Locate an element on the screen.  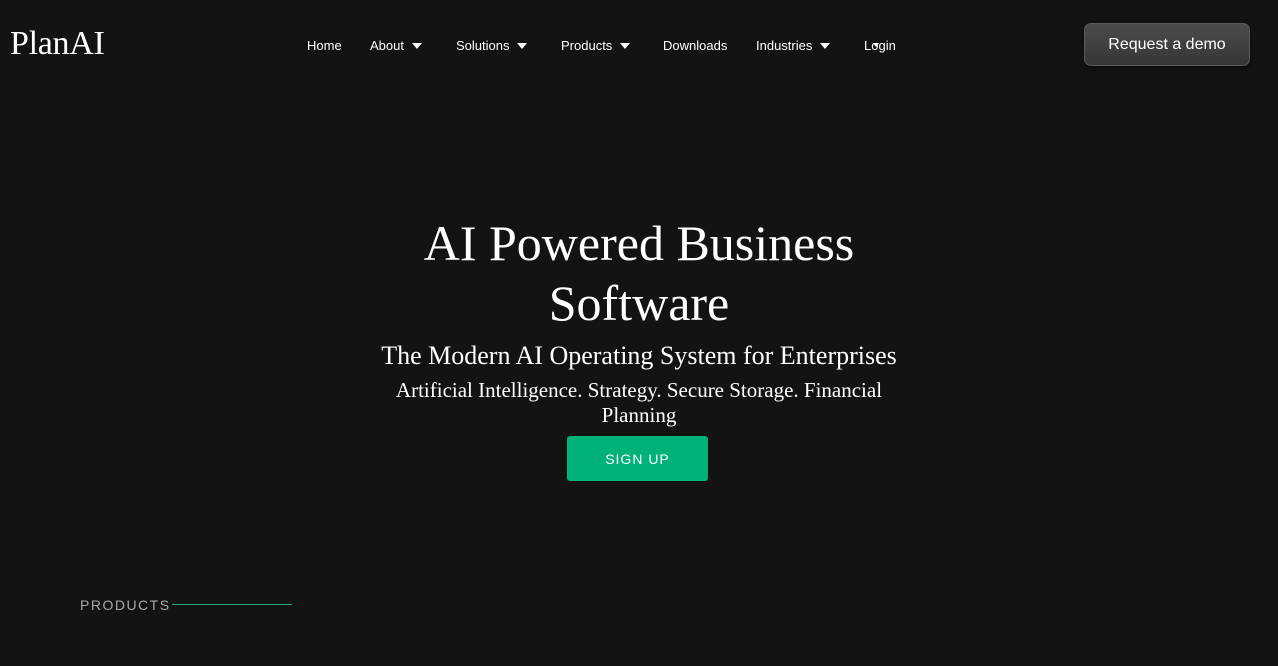
nav-item-home: Home is located at coordinates (324, 45).